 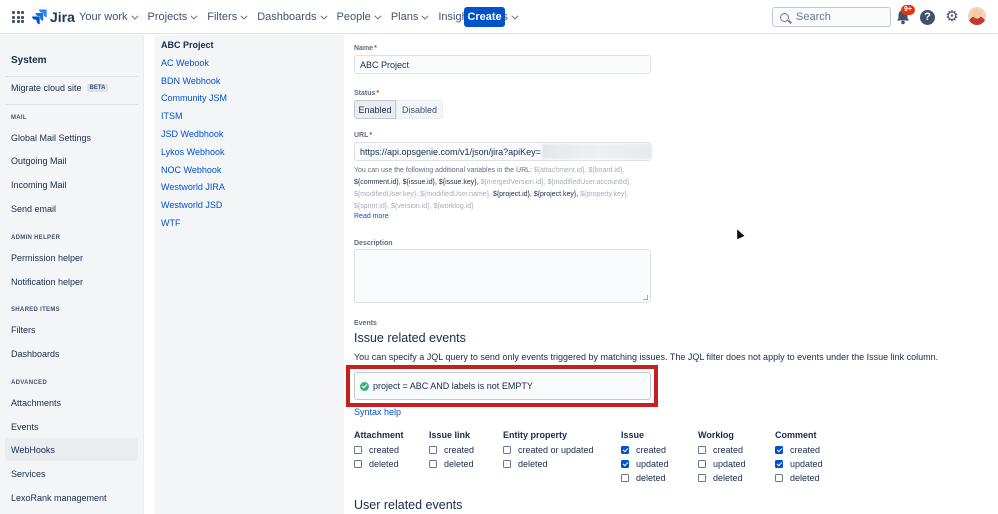 I want to click on nav-item-plans: Plans, so click(x=409, y=17).